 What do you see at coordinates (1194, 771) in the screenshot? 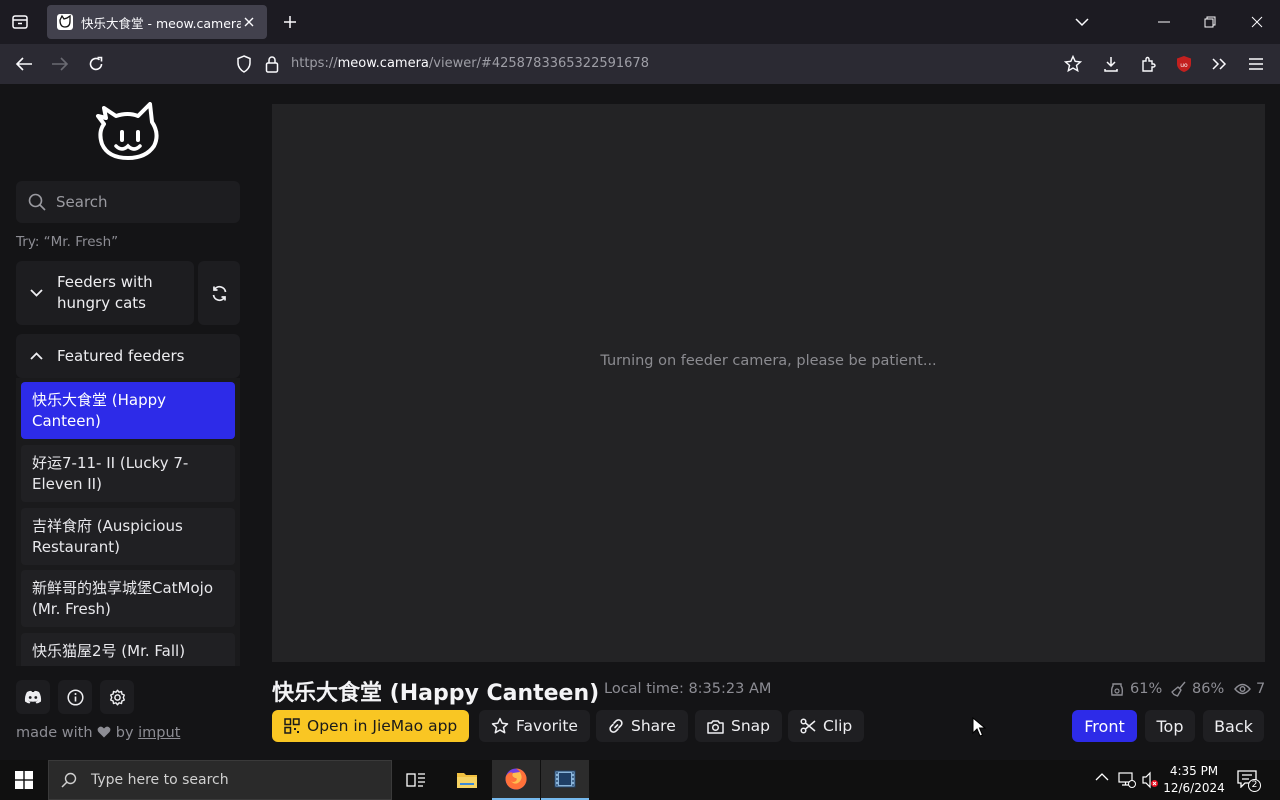
I see `clock-time: 4:35 PM` at bounding box center [1194, 771].